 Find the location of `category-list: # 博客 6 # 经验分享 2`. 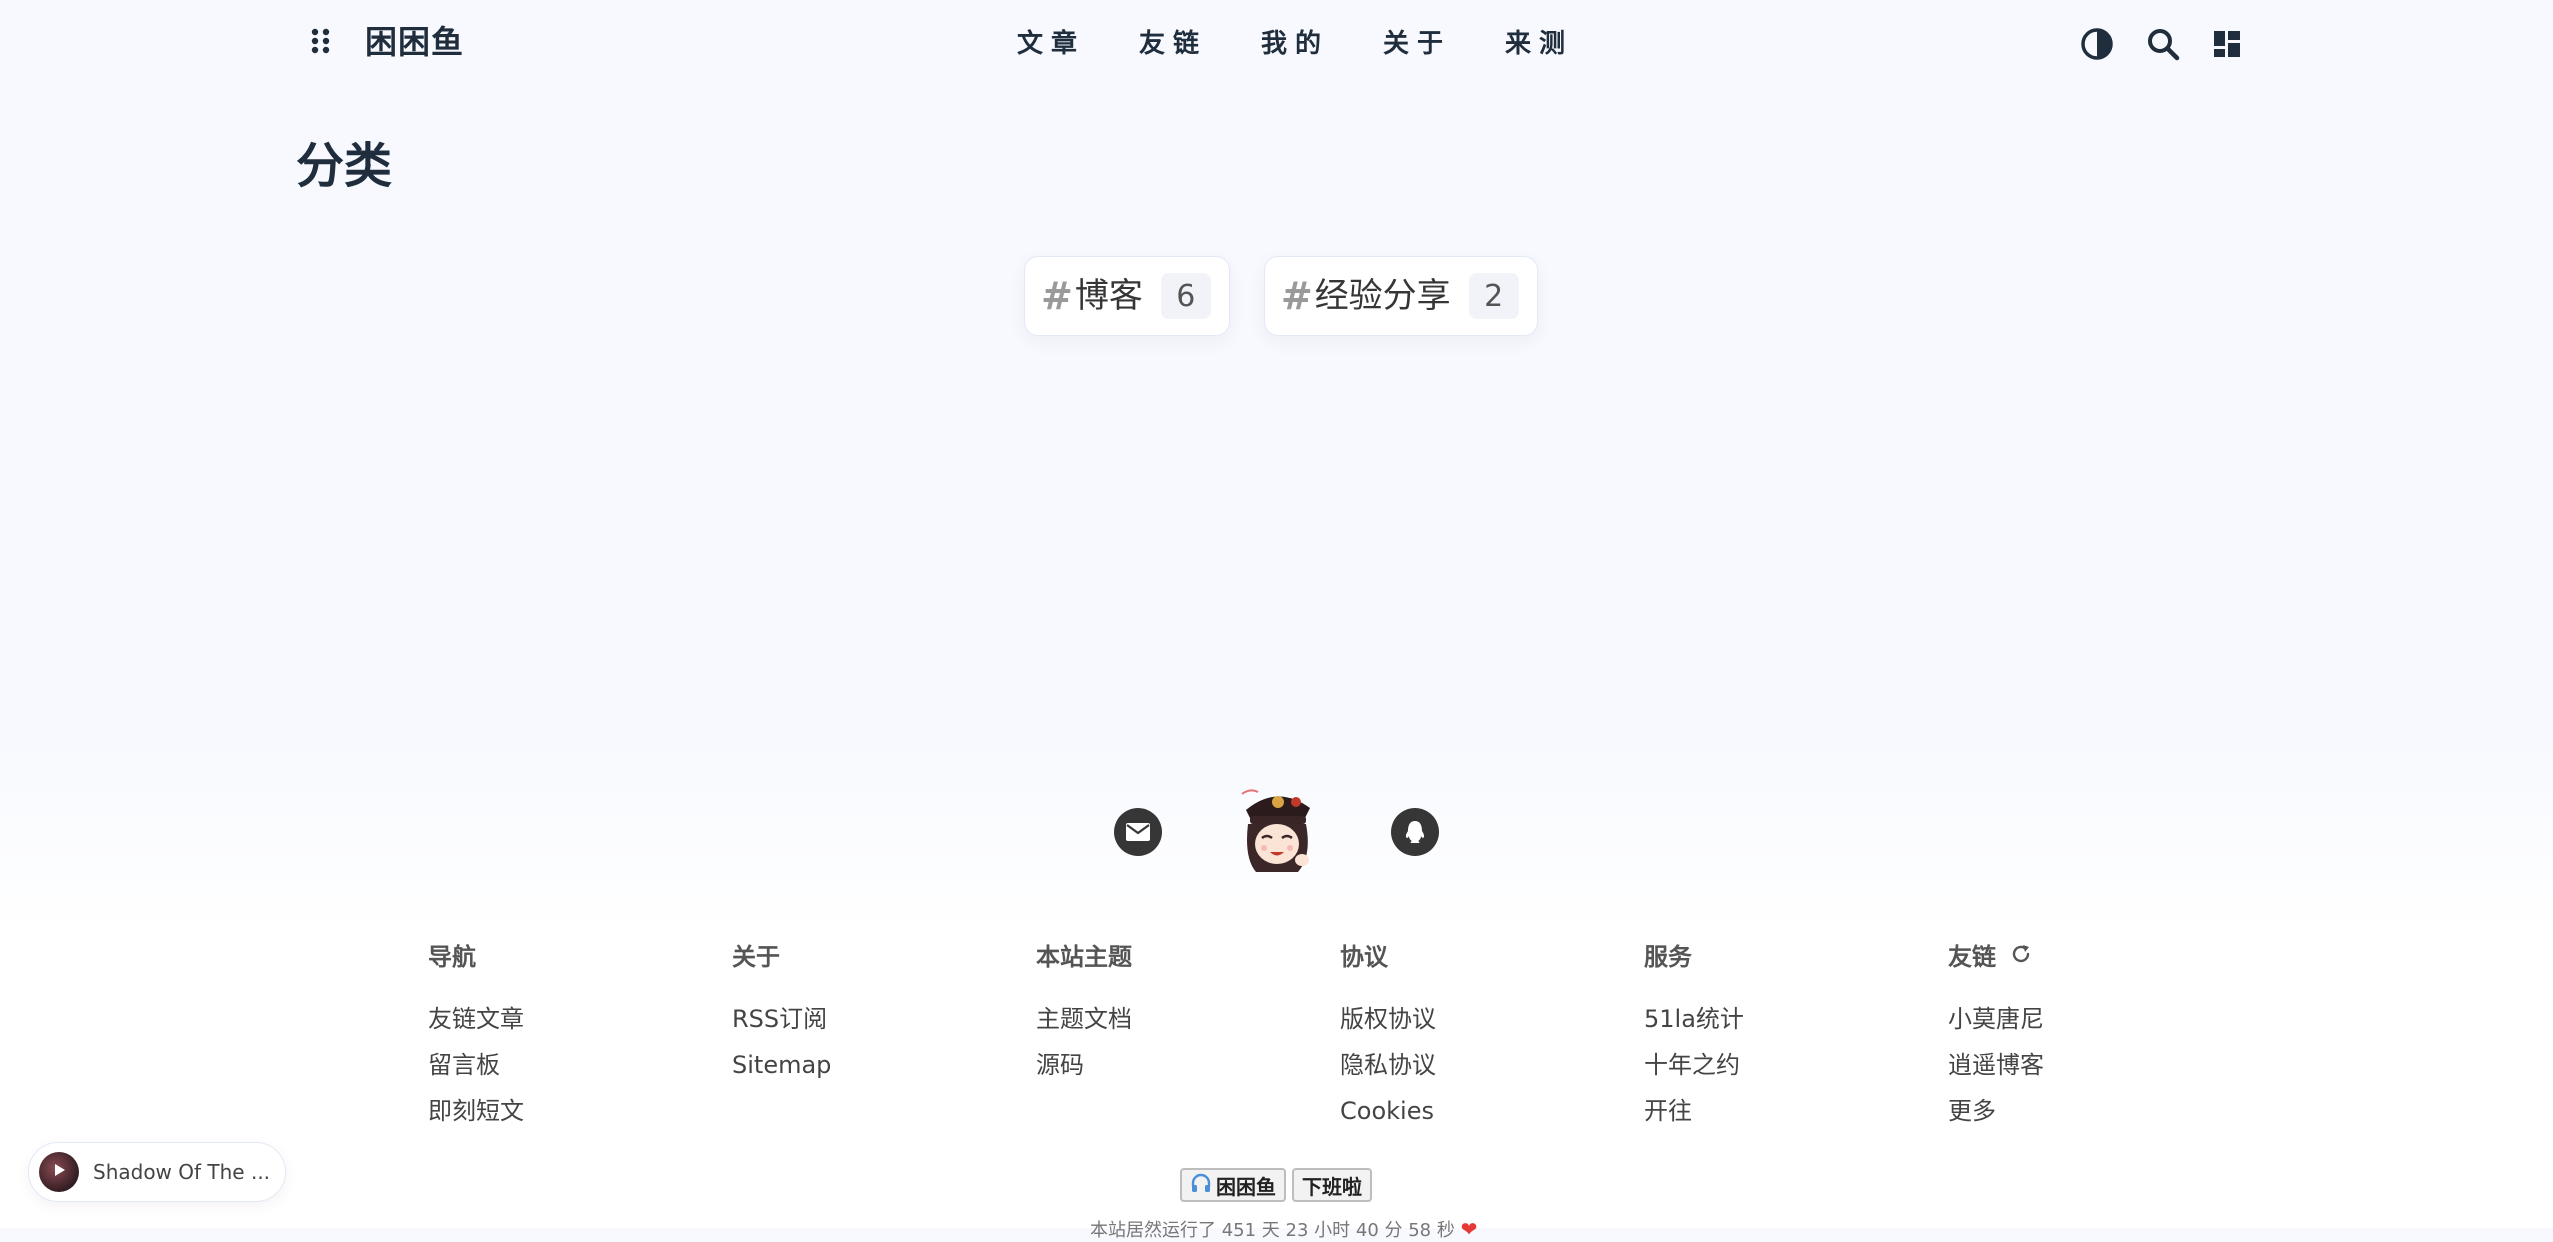

category-list: # 博客 6 # 经验分享 2 is located at coordinates (1281, 296).